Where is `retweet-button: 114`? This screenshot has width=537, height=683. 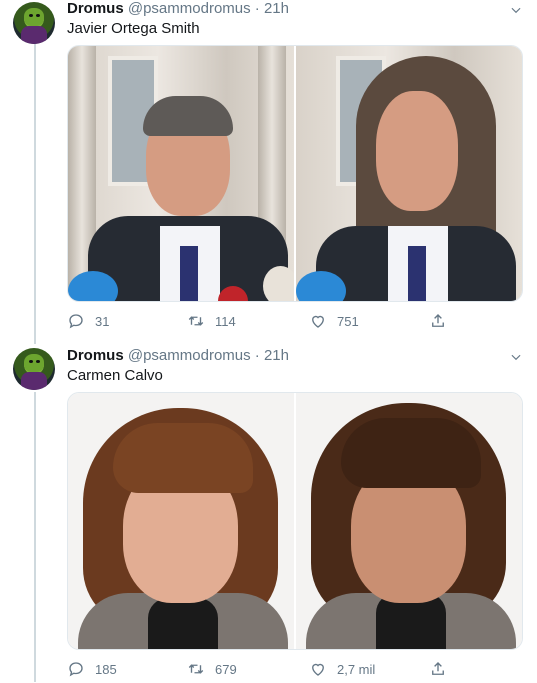 retweet-button: 114 is located at coordinates (211, 321).